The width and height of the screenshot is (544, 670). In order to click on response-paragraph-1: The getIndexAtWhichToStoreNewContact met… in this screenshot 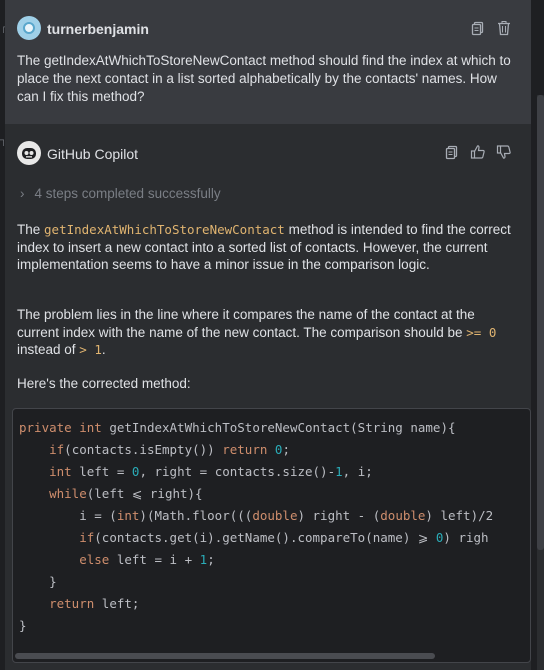, I will do `click(267, 247)`.